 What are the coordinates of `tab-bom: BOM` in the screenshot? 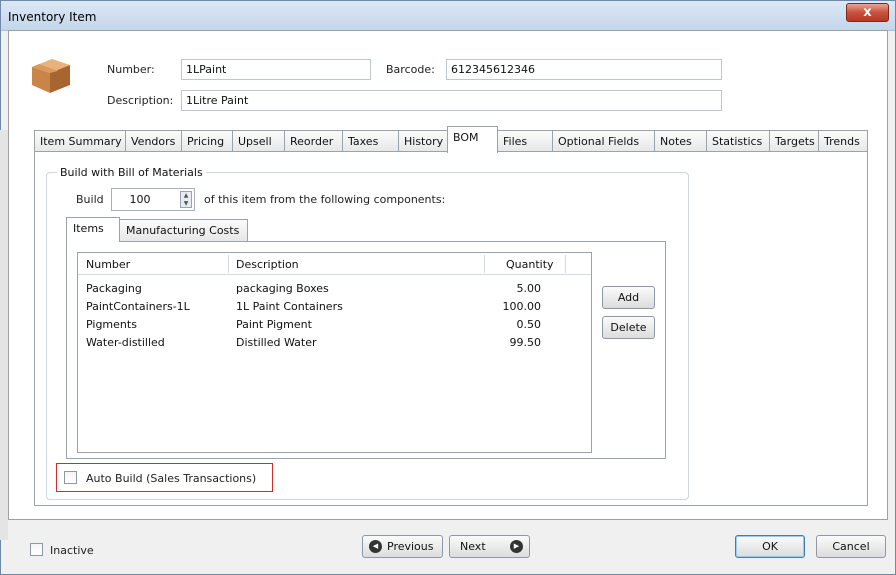 It's located at (472, 139).